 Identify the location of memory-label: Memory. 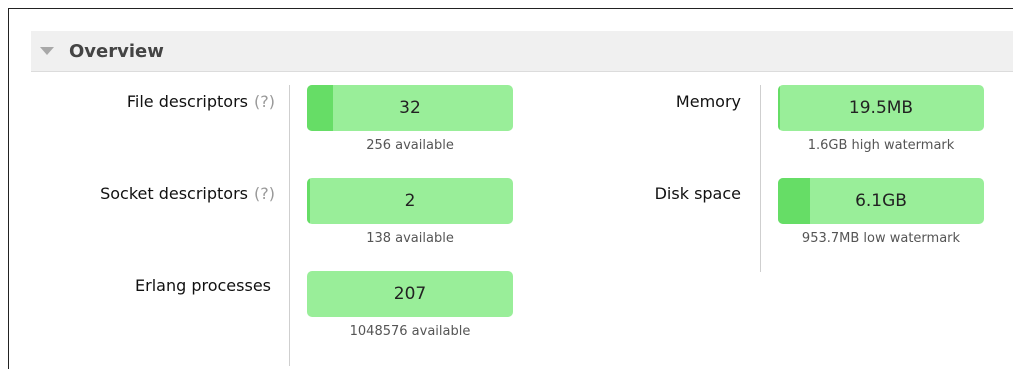
(708, 101).